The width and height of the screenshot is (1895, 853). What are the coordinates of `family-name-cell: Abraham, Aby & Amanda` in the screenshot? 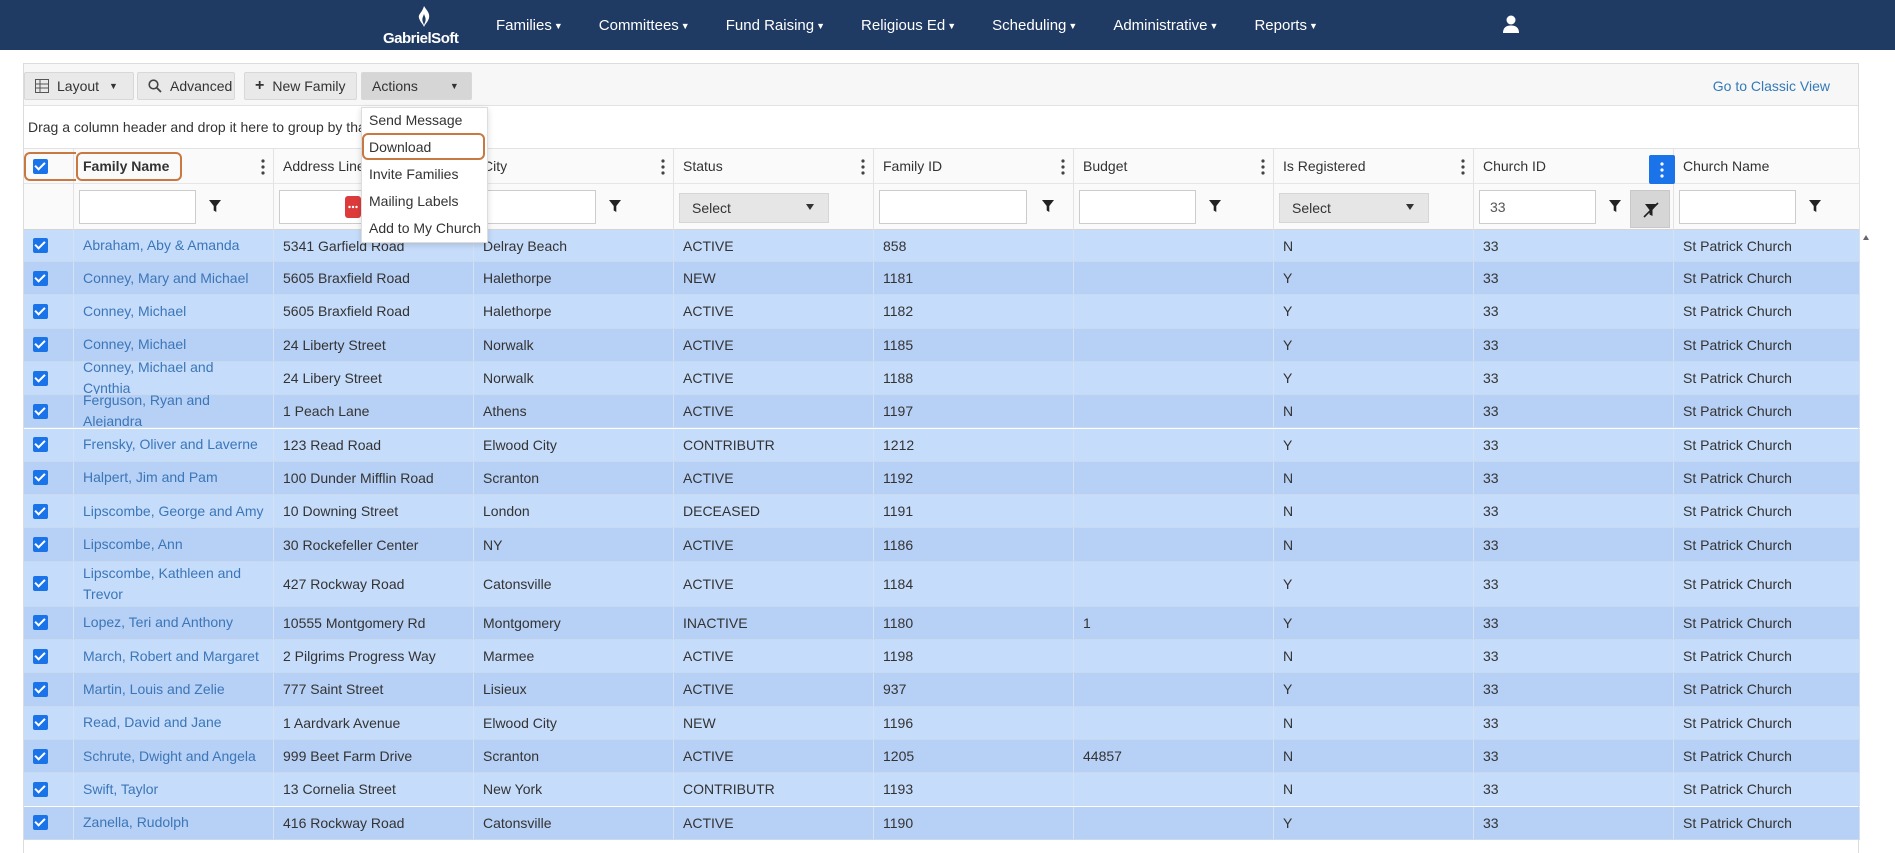 It's located at (174, 245).